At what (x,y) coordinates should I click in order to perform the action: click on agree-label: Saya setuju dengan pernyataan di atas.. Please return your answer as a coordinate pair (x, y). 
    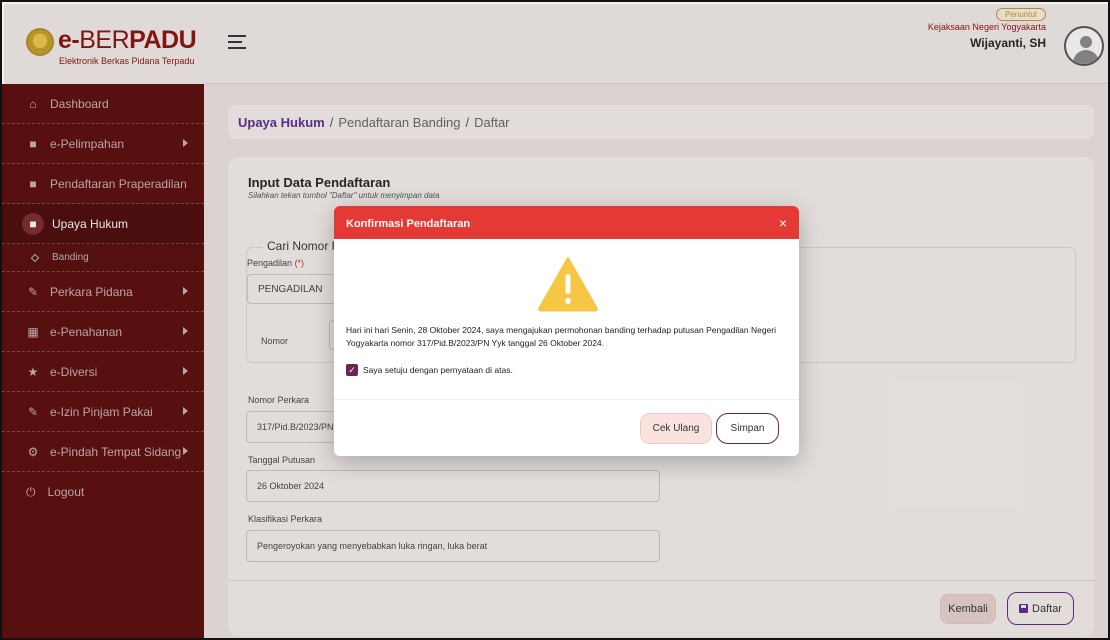
    Looking at the image, I should click on (438, 370).